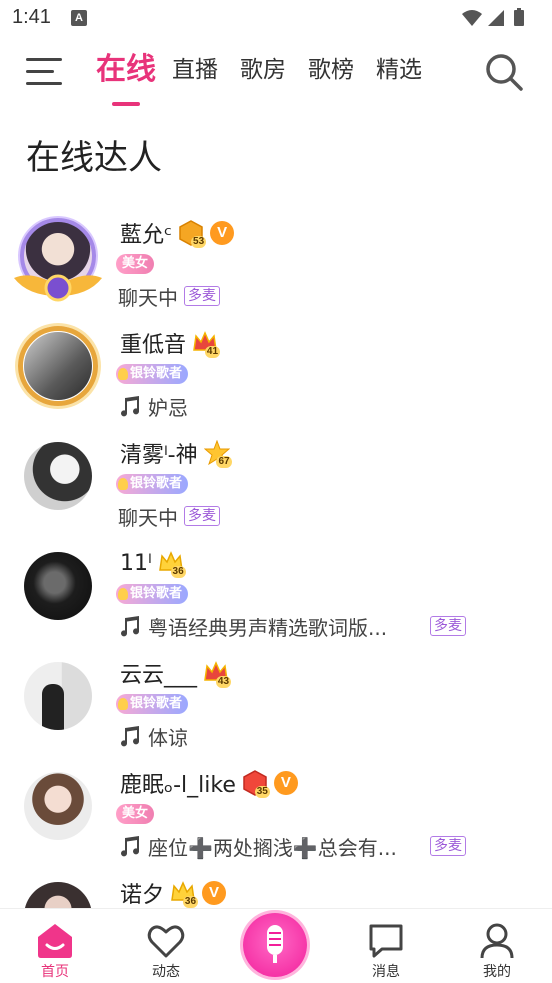 This screenshot has width=552, height=983. What do you see at coordinates (276, 593) in the screenshot?
I see `list-item: 11ˡ 36 银铃歌者 粤语经典男声精选歌词版... 多麦` at bounding box center [276, 593].